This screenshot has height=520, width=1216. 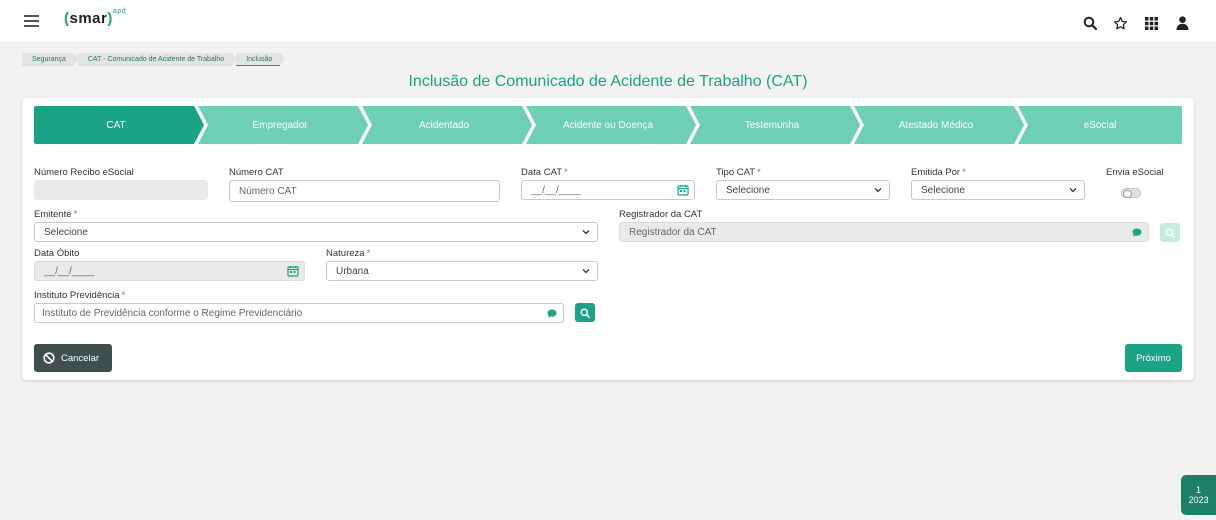 I want to click on data-obito-input: __/__/____, so click(x=169, y=271).